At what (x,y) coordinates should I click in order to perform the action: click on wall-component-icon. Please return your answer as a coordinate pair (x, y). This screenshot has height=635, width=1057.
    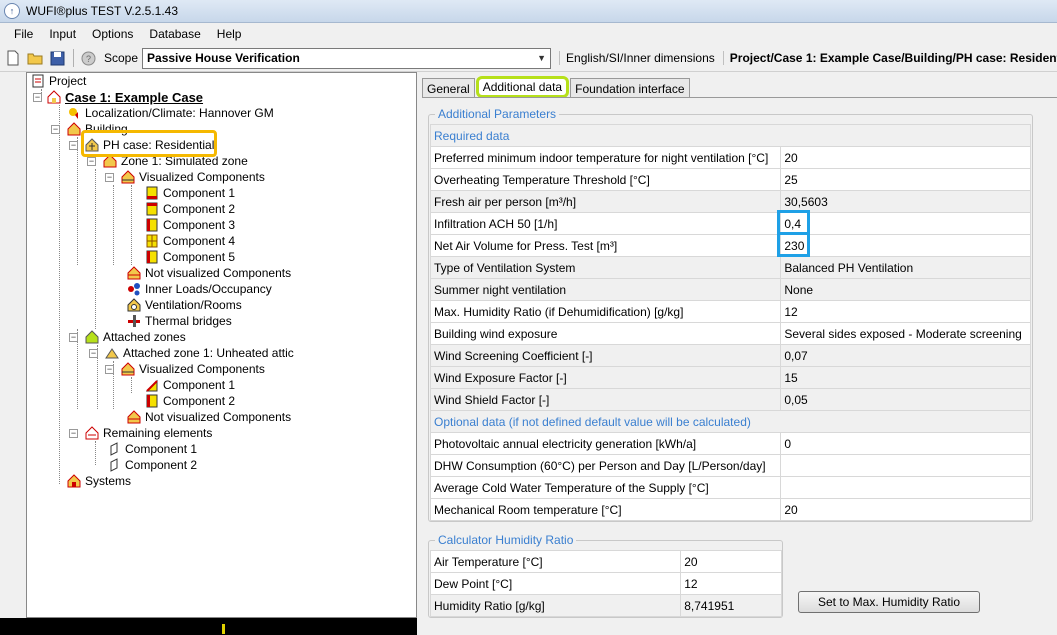
    Looking at the image, I should click on (152, 401).